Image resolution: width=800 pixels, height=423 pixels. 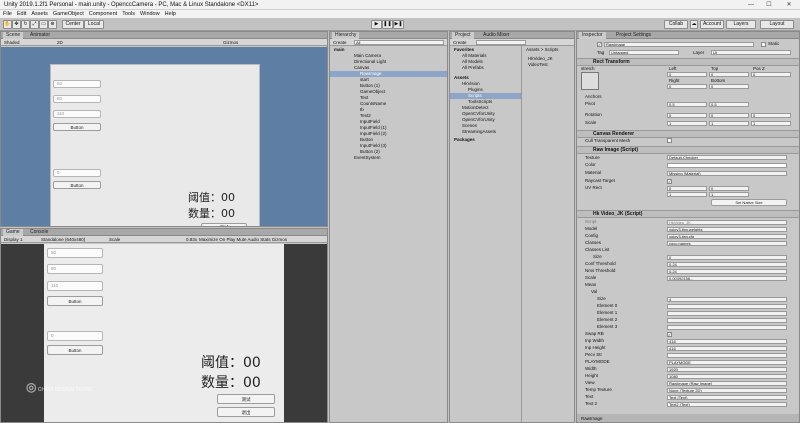 I want to click on pecv-str-field, so click(x=727, y=355).